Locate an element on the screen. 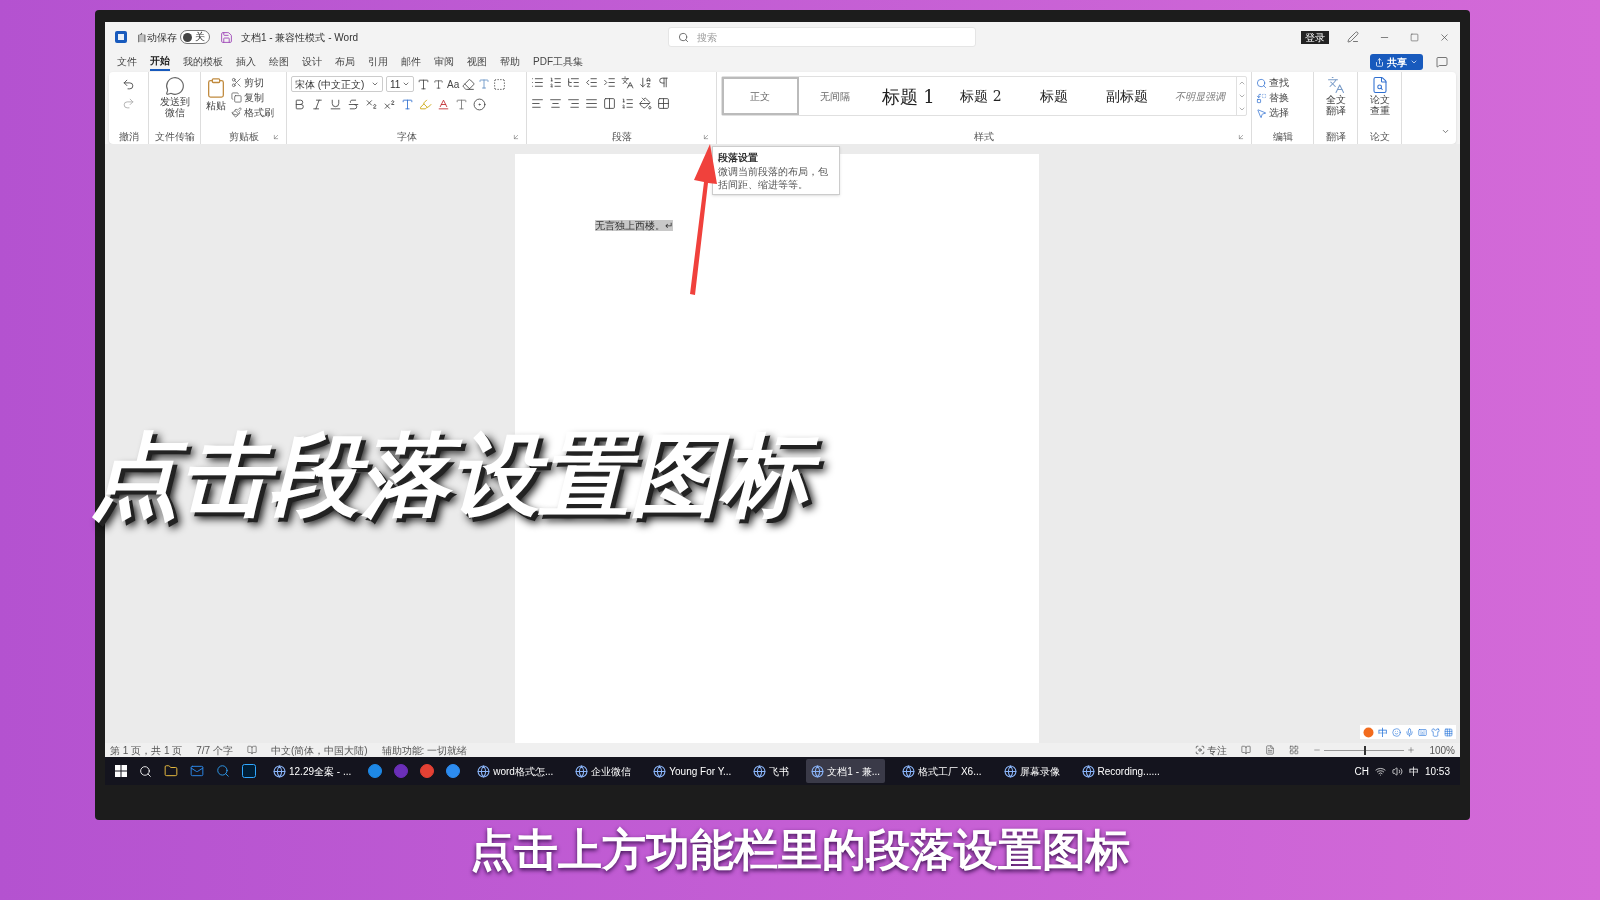 The height and width of the screenshot is (900, 1600). ribbon-tab: 邮件 is located at coordinates (411, 62).